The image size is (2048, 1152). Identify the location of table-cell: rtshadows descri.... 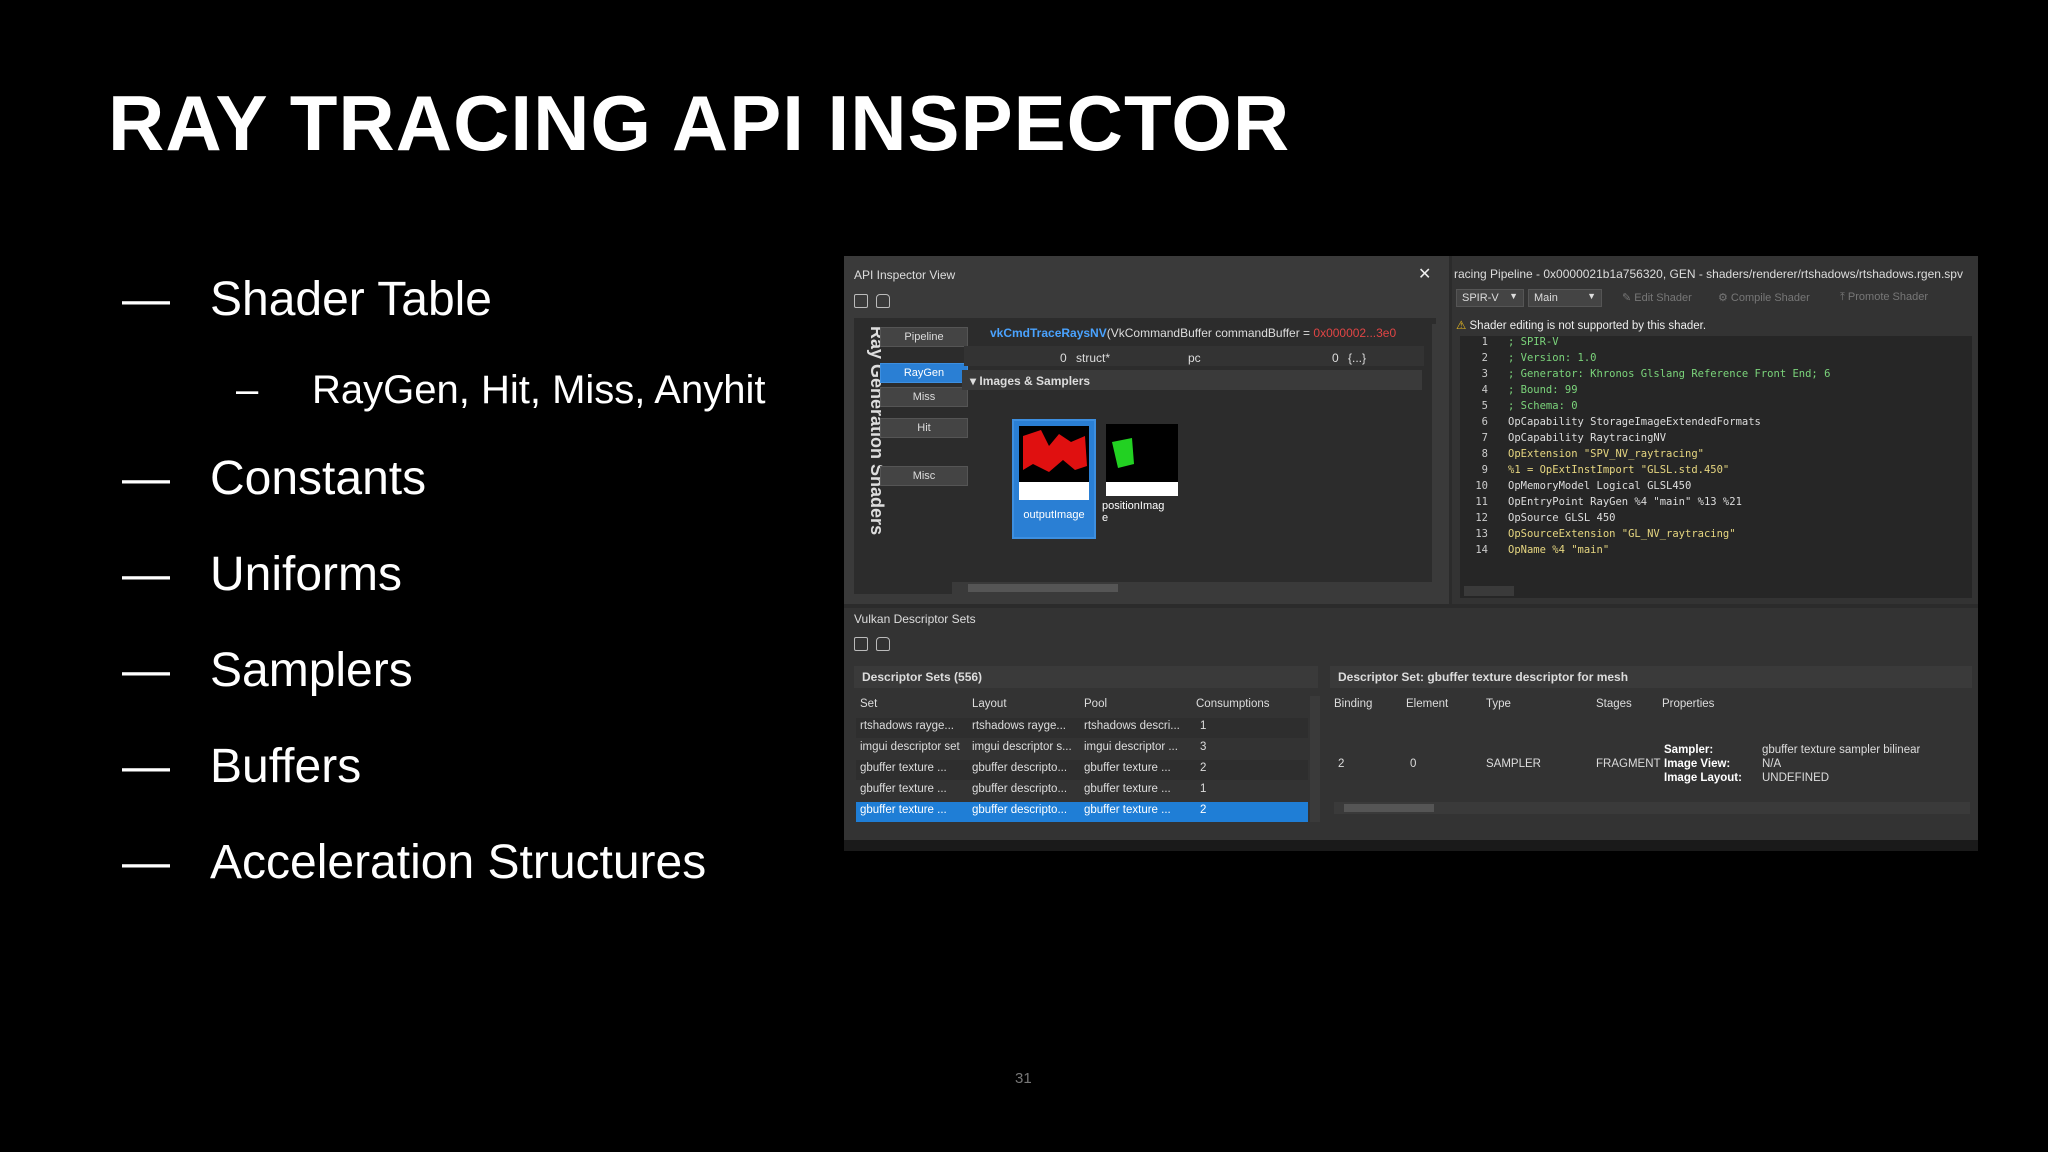
(1132, 726).